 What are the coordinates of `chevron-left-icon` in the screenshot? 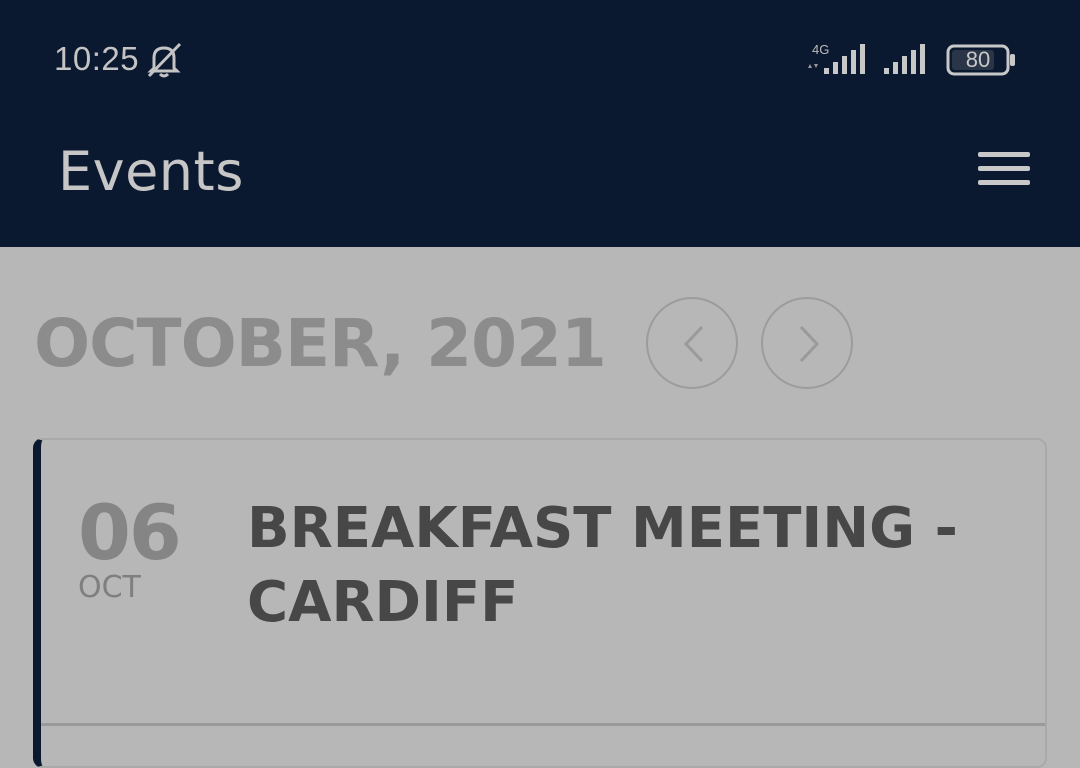 It's located at (693, 344).